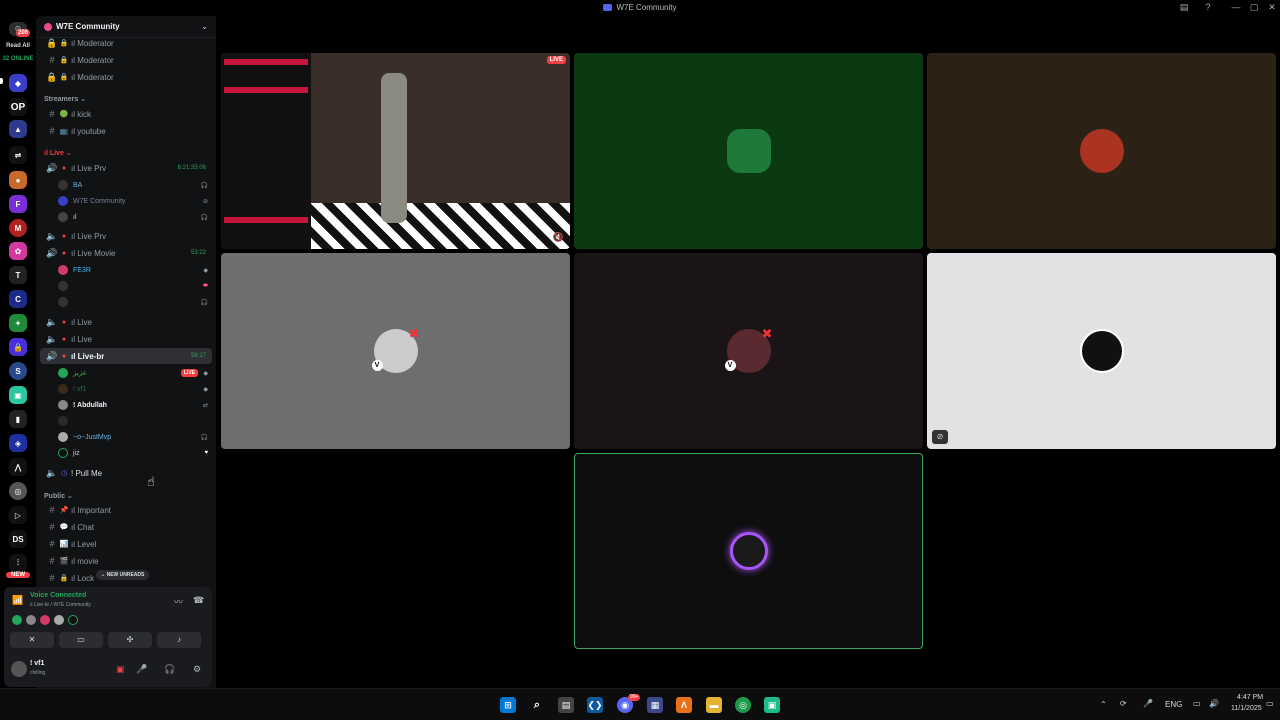 This screenshot has width=1280, height=720. Describe the element at coordinates (537, 705) in the screenshot. I see `search-icon: ⌕` at that location.